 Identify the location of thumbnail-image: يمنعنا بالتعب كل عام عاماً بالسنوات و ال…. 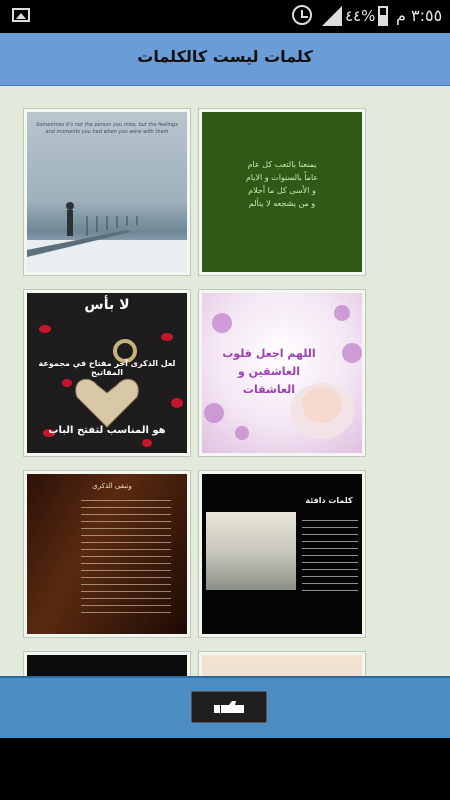
(282, 192).